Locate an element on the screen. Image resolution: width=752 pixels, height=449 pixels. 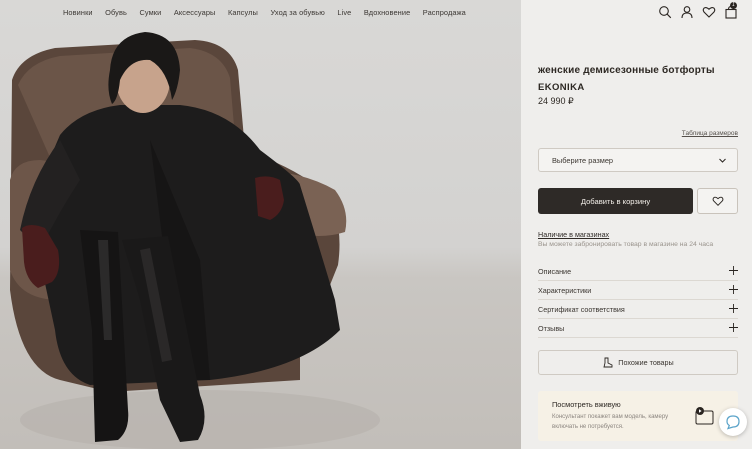
nav-item-new: Новинки is located at coordinates (78, 12).